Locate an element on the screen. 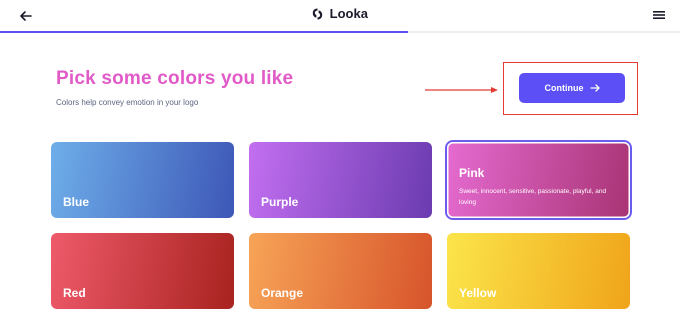  logo: Looka is located at coordinates (340, 13).